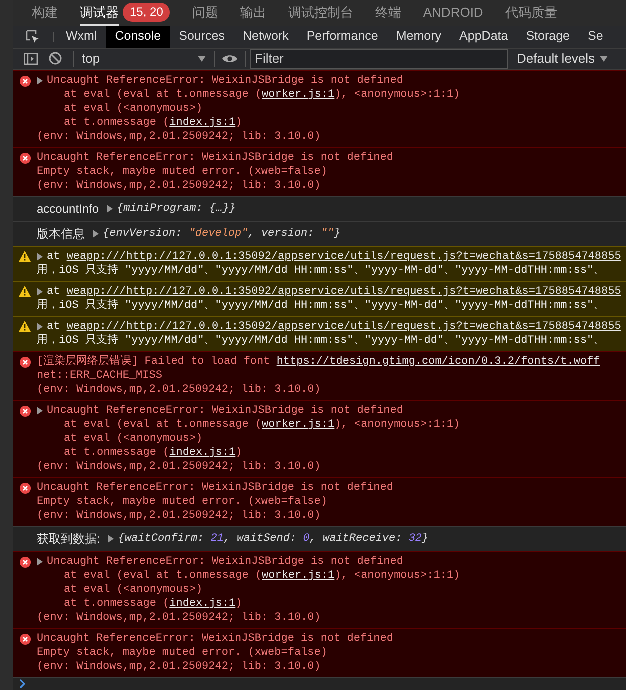 The height and width of the screenshot is (690, 626). I want to click on tab: Storage, so click(548, 37).